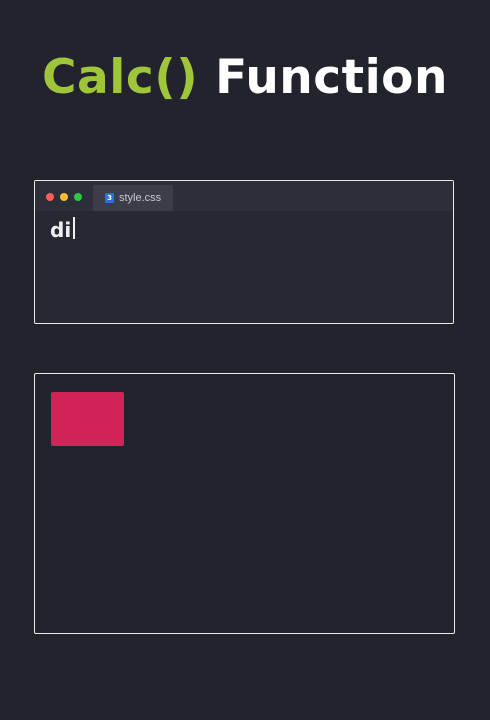  Describe the element at coordinates (78, 197) in the screenshot. I see `maximize-window-dot` at that location.